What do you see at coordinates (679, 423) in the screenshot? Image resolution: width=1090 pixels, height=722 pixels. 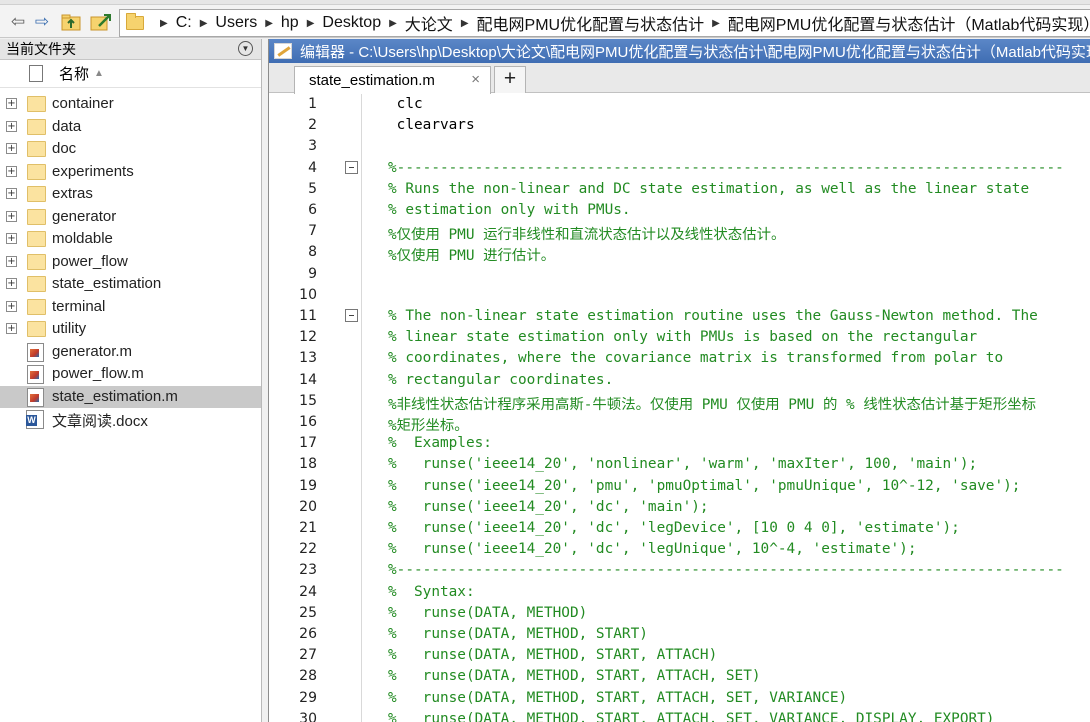 I see `code-line: 16 %矩形坐标。` at bounding box center [679, 423].